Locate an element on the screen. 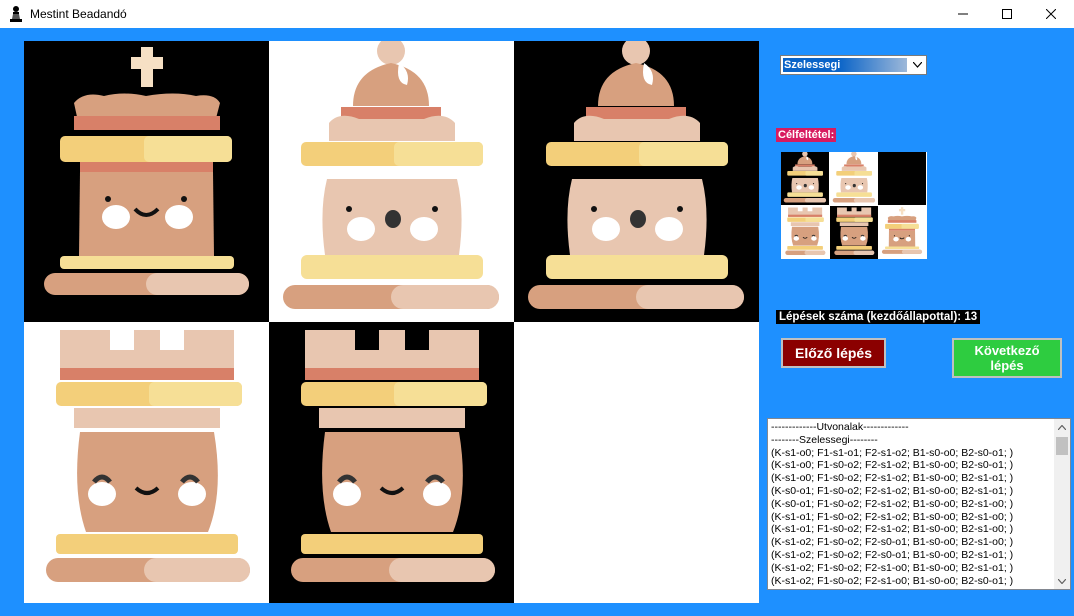  goal-square-king is located at coordinates (902, 232).